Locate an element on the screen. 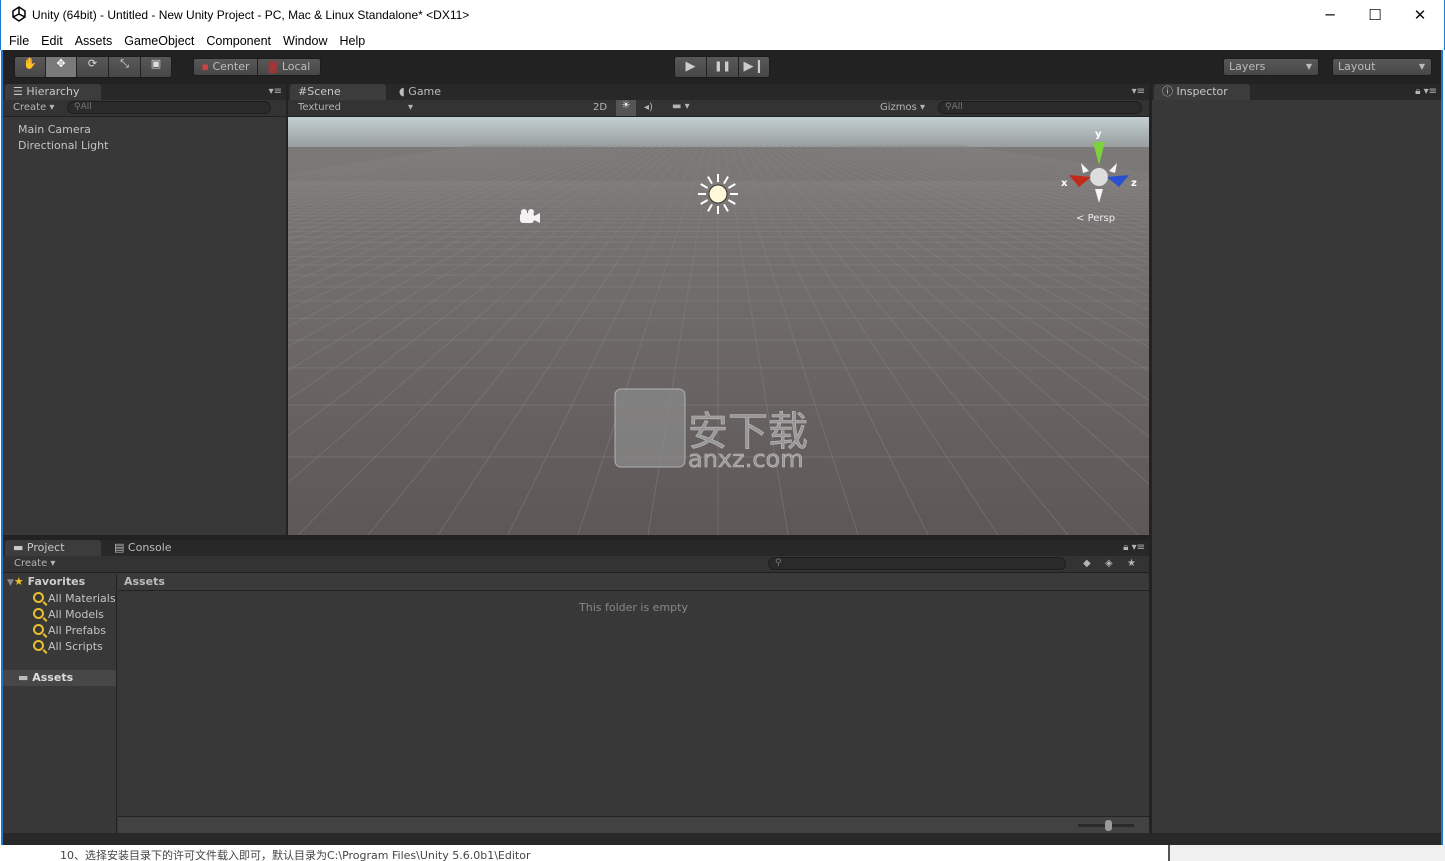  layers-label: Layers is located at coordinates (1247, 66).